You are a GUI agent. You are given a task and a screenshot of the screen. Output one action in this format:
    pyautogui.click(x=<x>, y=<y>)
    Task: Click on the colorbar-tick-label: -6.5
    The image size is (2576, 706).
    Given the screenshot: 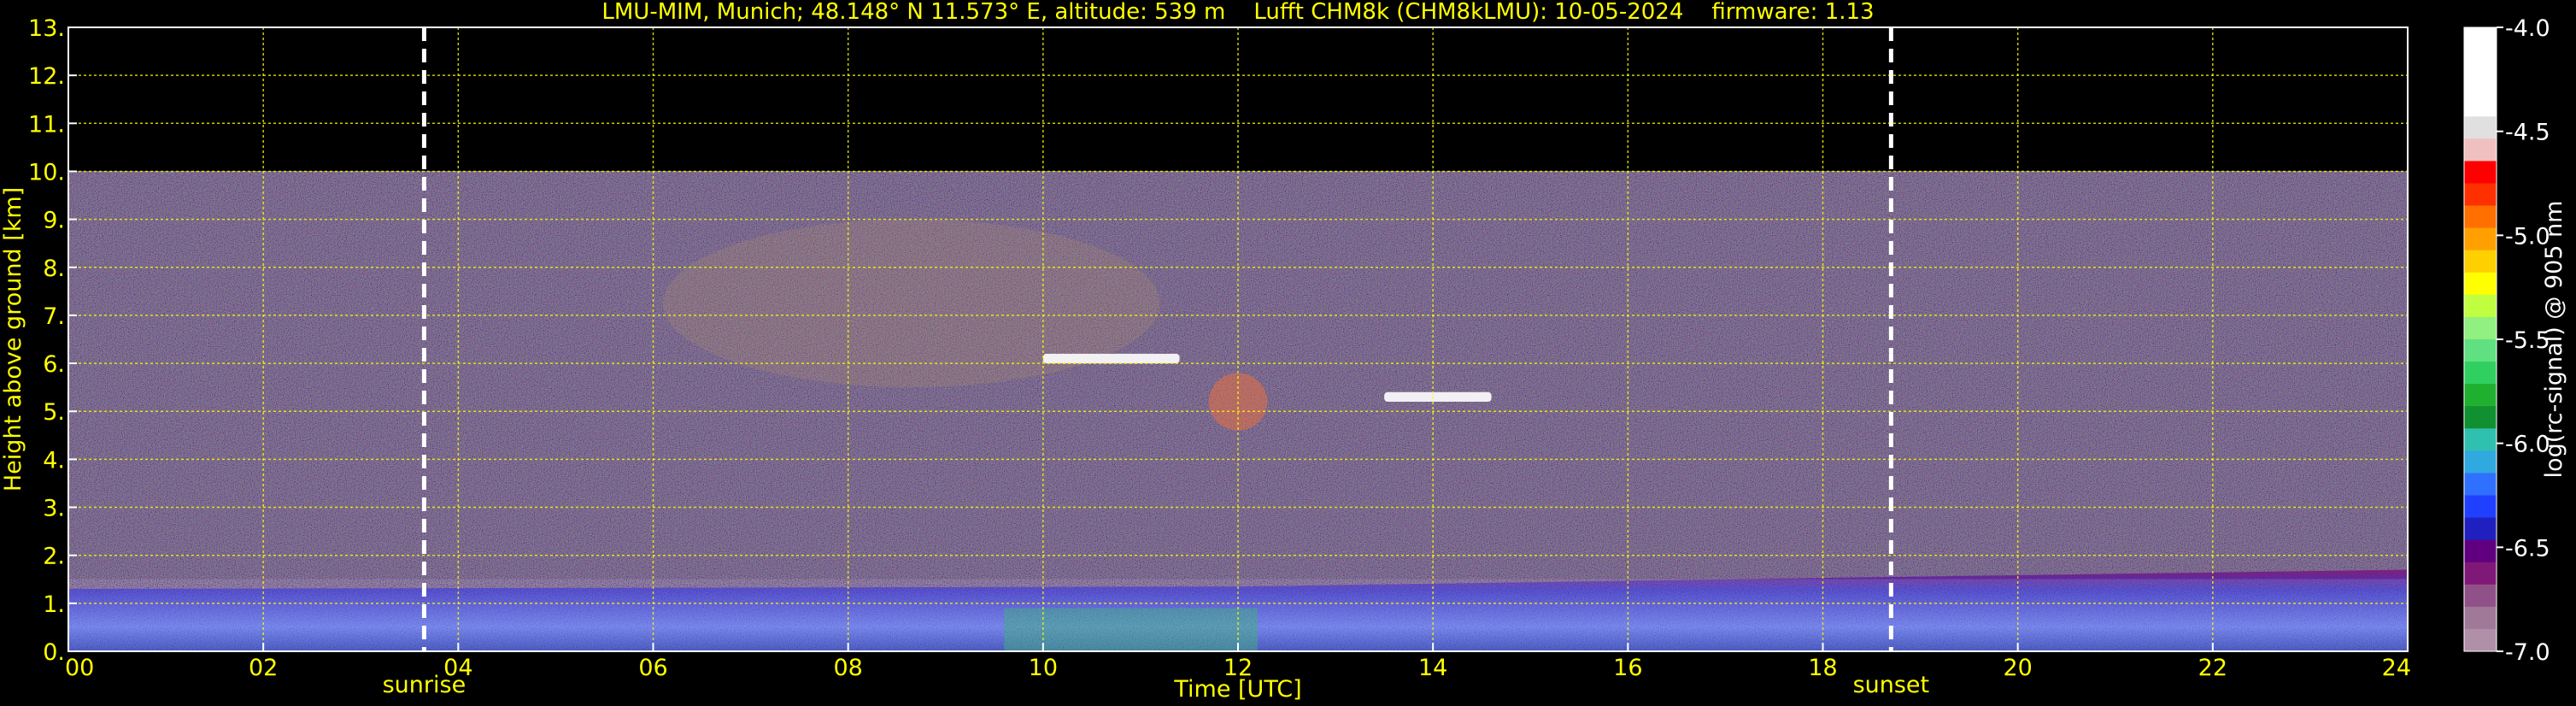 What is the action you would take?
    pyautogui.click(x=2527, y=548)
    